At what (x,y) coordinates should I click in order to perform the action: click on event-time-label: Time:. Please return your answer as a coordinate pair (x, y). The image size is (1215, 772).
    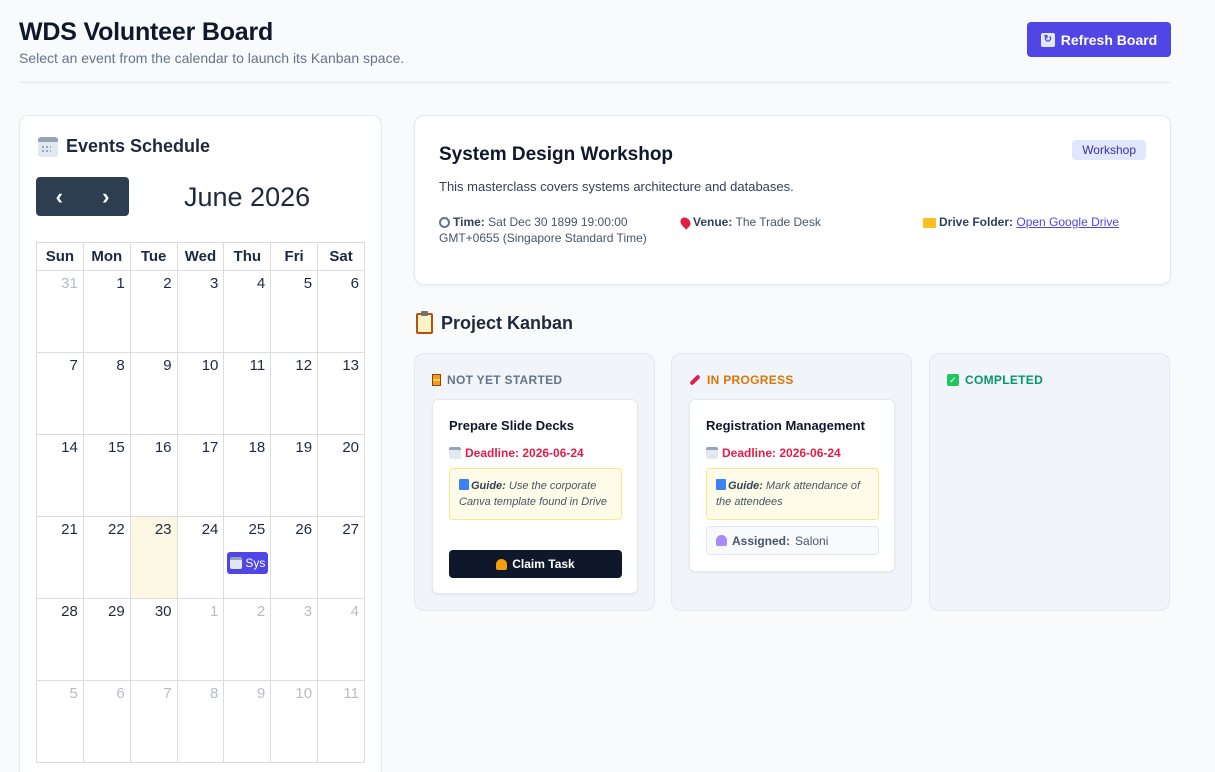
    Looking at the image, I should click on (469, 222).